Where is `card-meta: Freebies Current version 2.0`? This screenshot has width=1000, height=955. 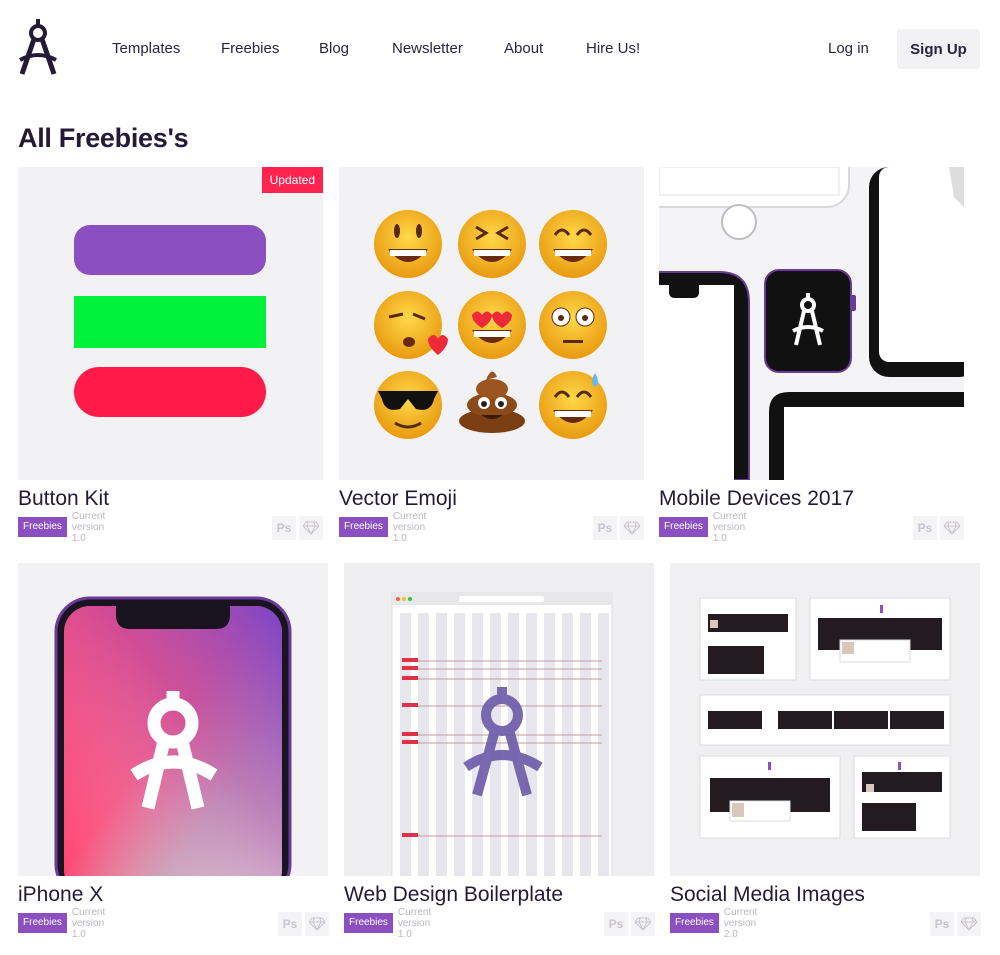
card-meta: Freebies Current version 2.0 is located at coordinates (713, 923).